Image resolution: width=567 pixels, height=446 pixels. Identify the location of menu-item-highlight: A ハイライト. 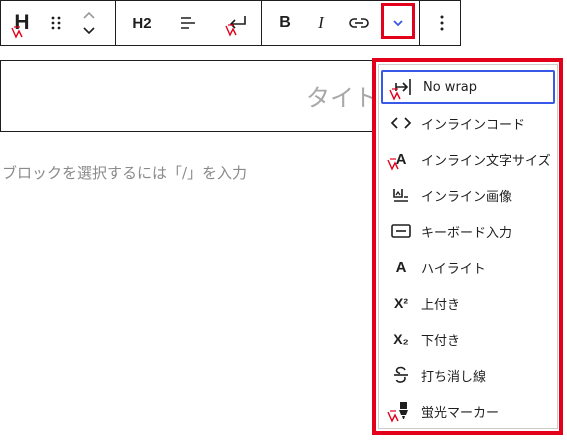
(468, 267).